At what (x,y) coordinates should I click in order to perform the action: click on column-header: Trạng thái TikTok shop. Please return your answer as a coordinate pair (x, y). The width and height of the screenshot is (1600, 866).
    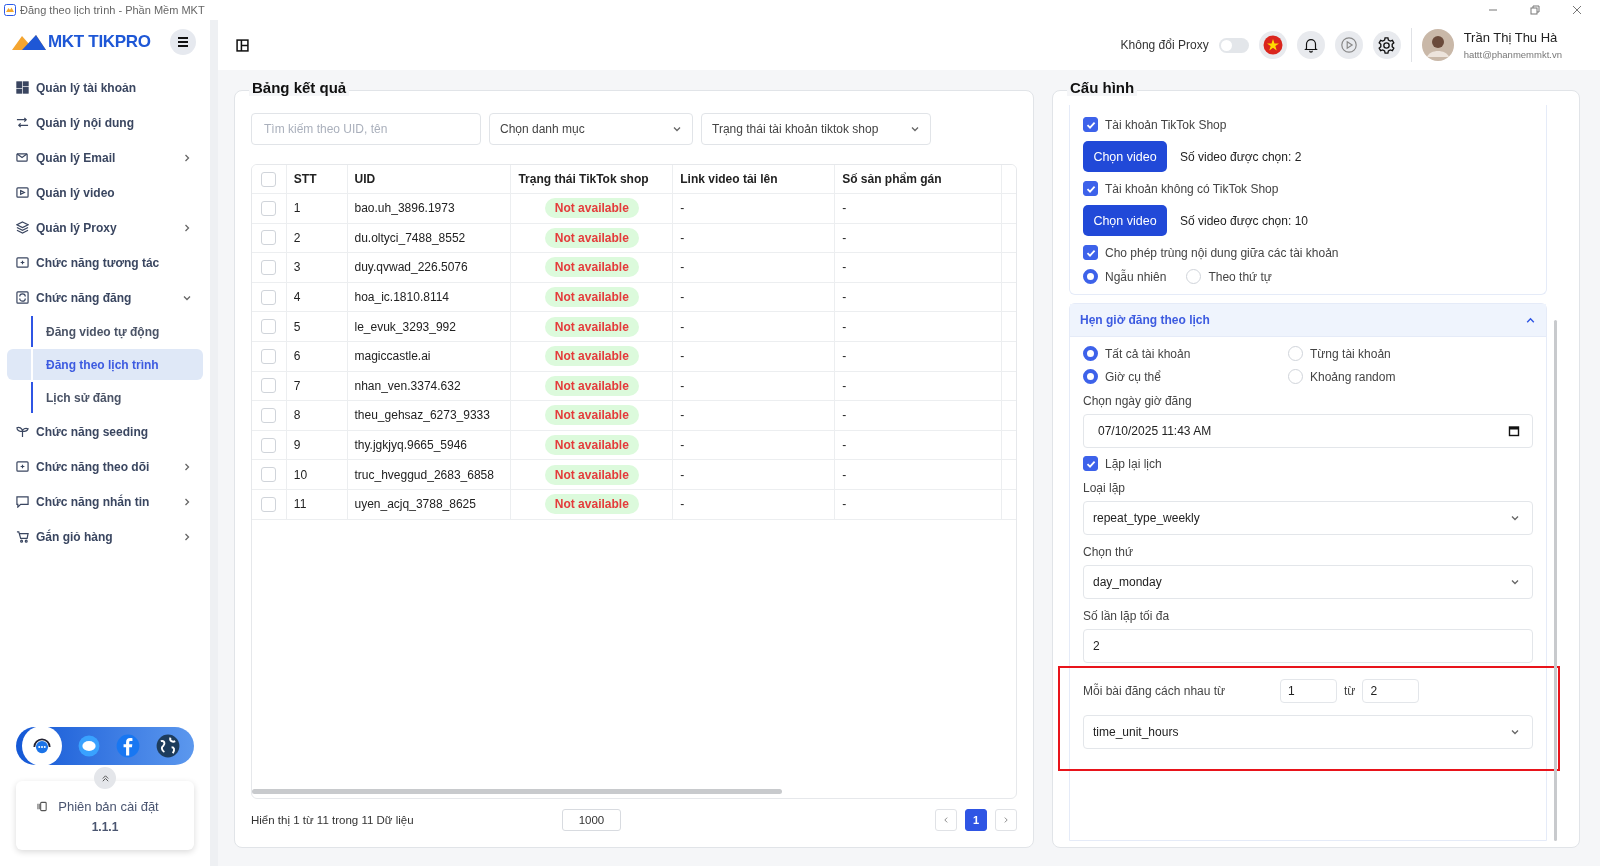
    Looking at the image, I should click on (592, 179).